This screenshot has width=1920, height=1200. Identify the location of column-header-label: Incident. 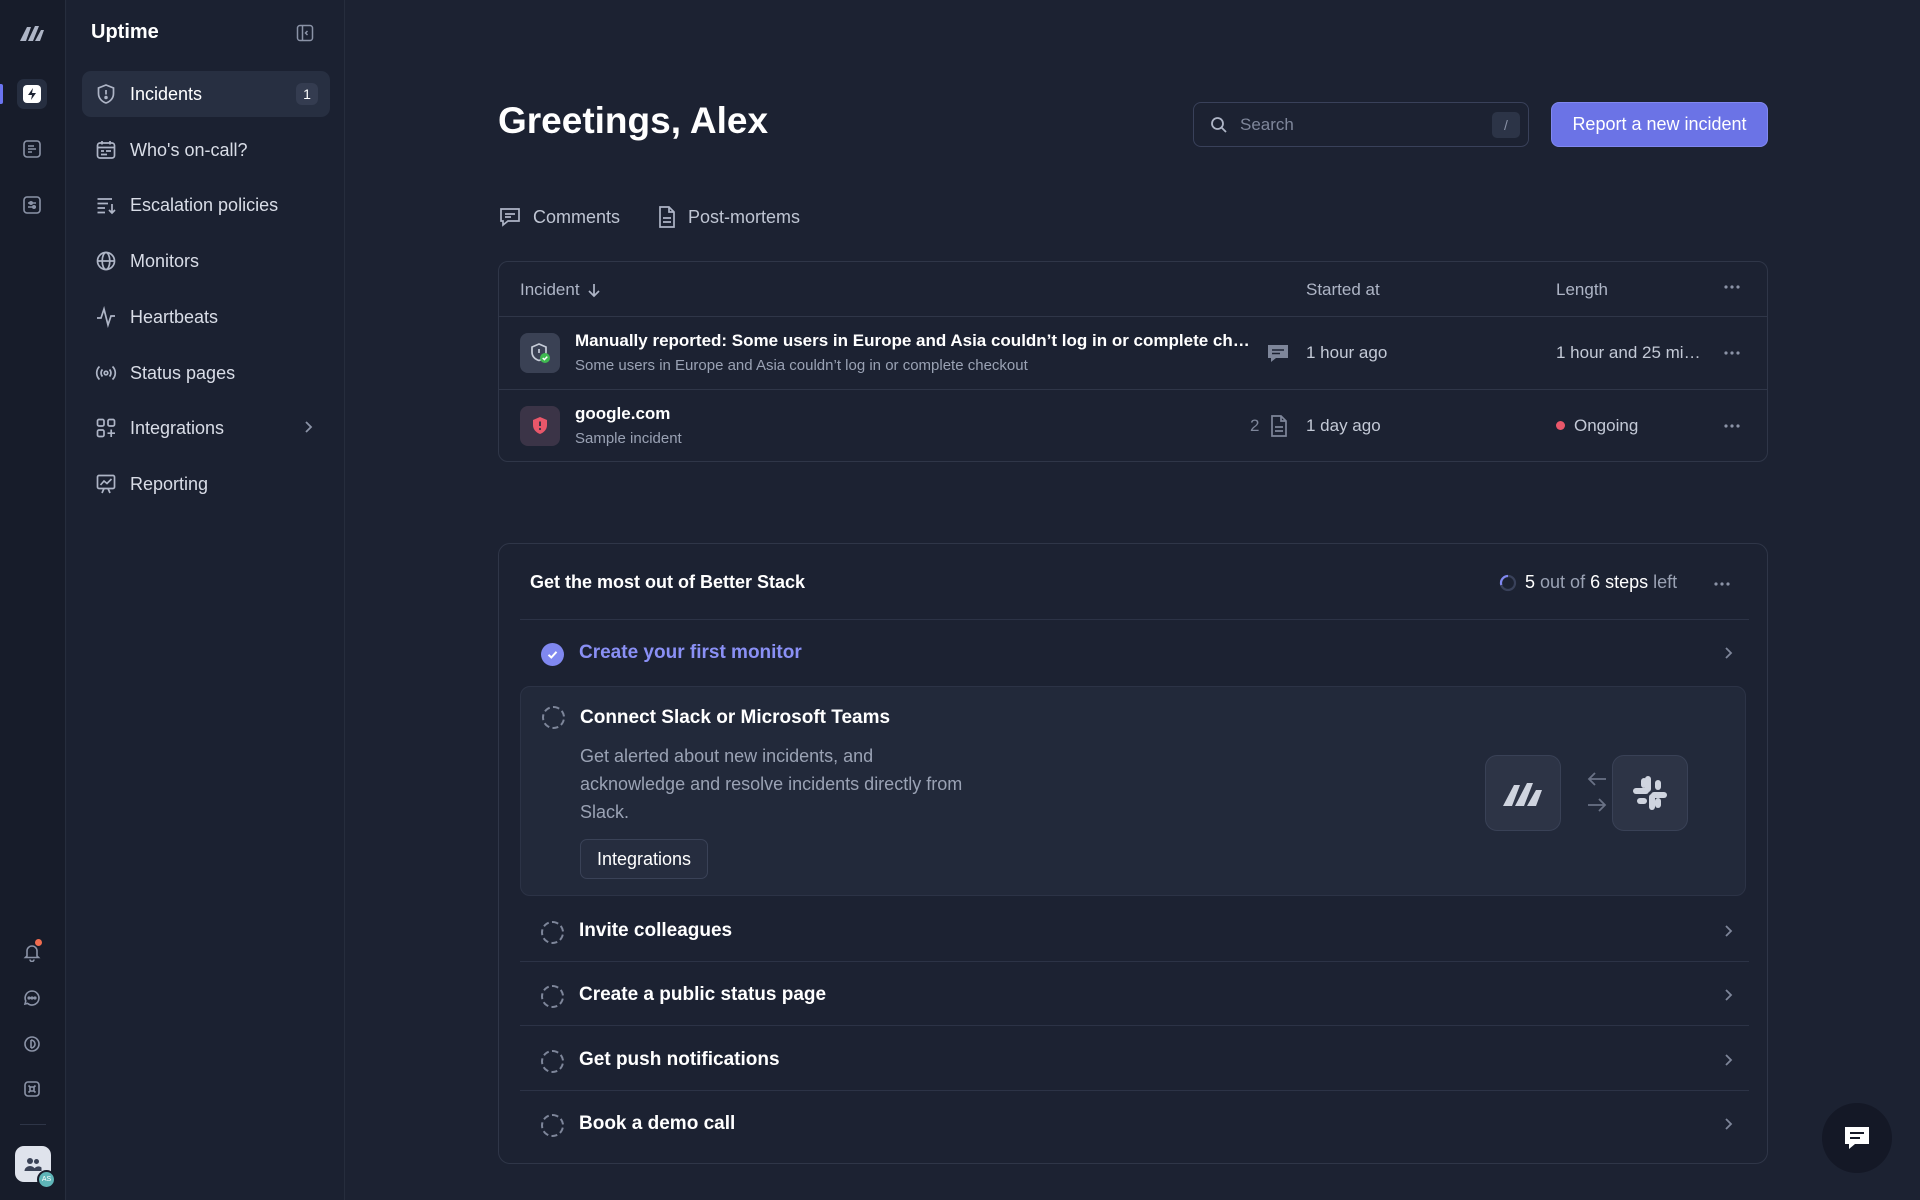
(550, 289).